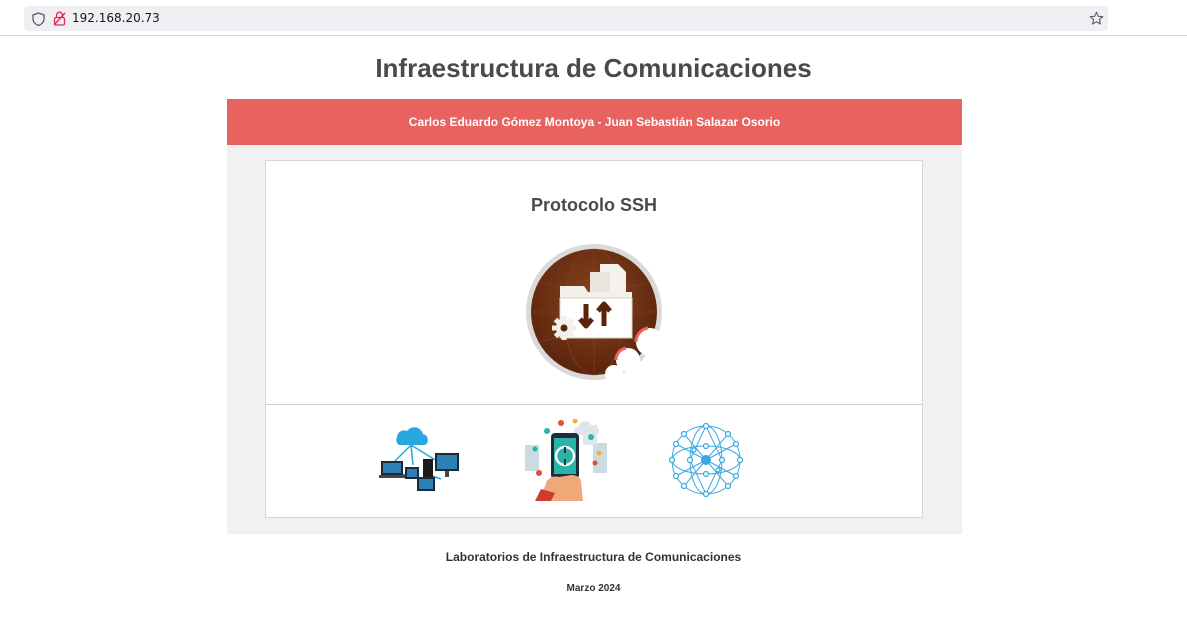 This screenshot has width=1187, height=629. What do you see at coordinates (594, 404) in the screenshot?
I see `card-divider` at bounding box center [594, 404].